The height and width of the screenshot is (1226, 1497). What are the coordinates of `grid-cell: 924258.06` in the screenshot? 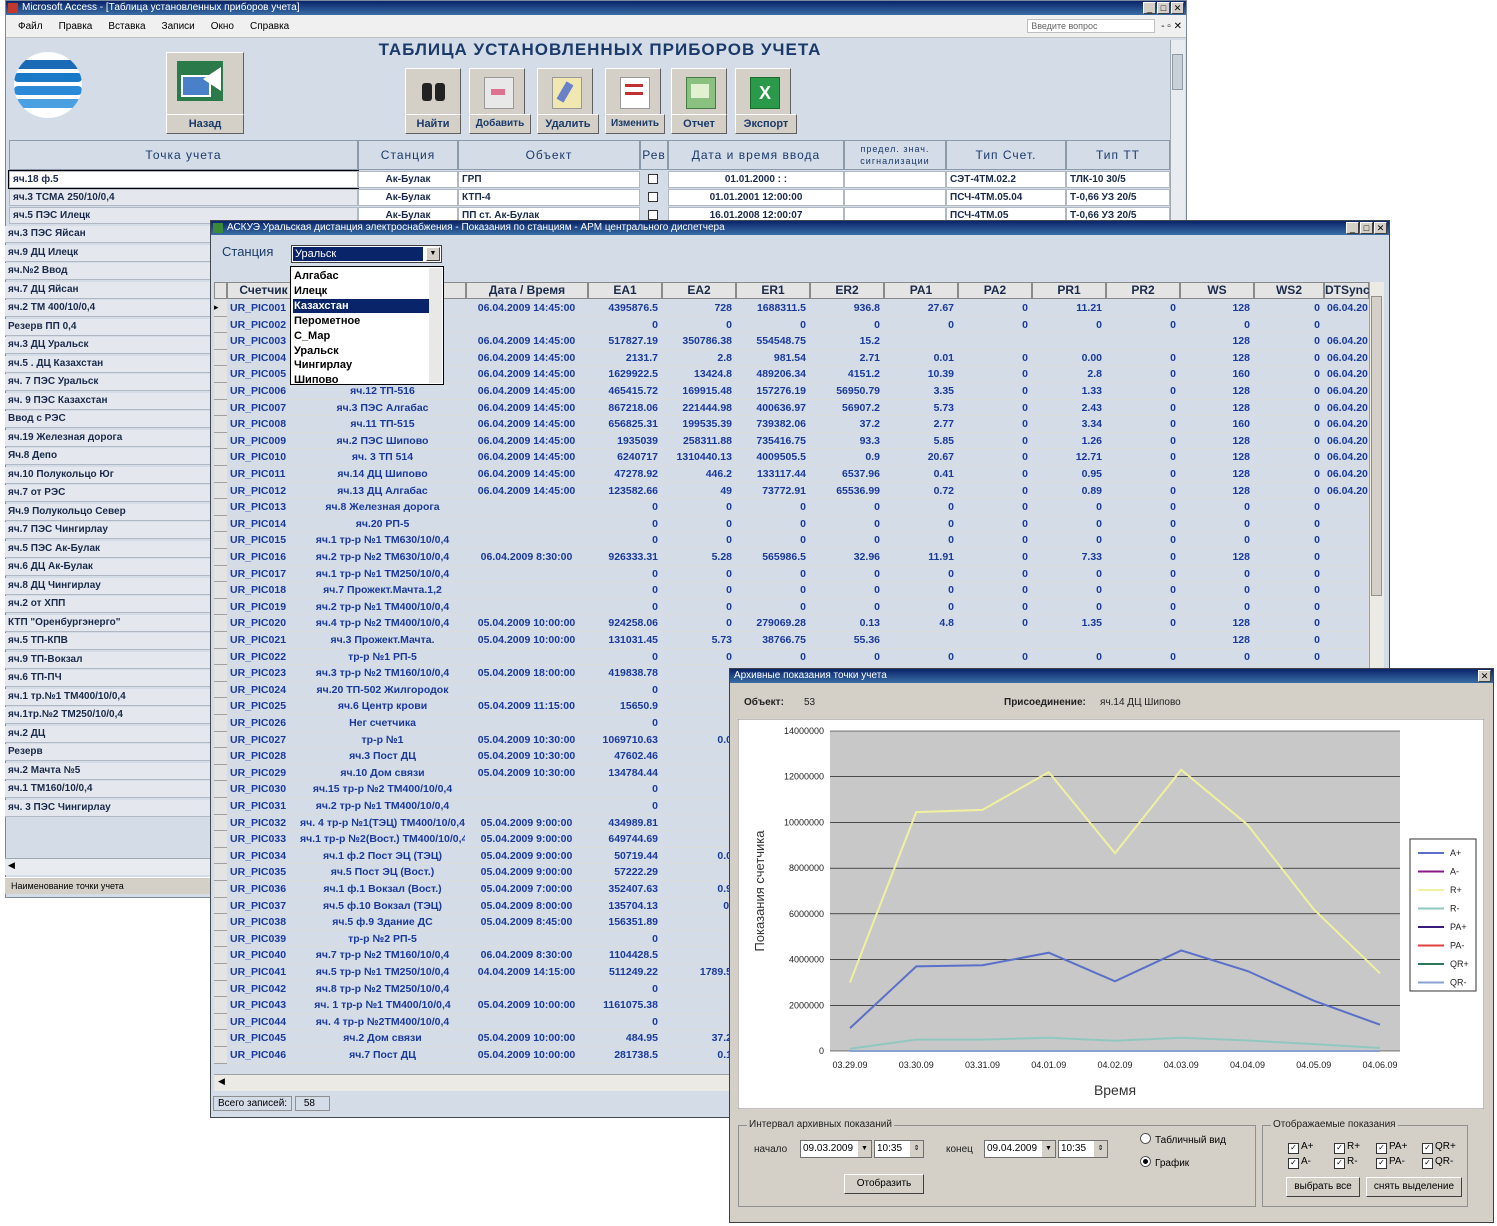 It's located at (625, 623).